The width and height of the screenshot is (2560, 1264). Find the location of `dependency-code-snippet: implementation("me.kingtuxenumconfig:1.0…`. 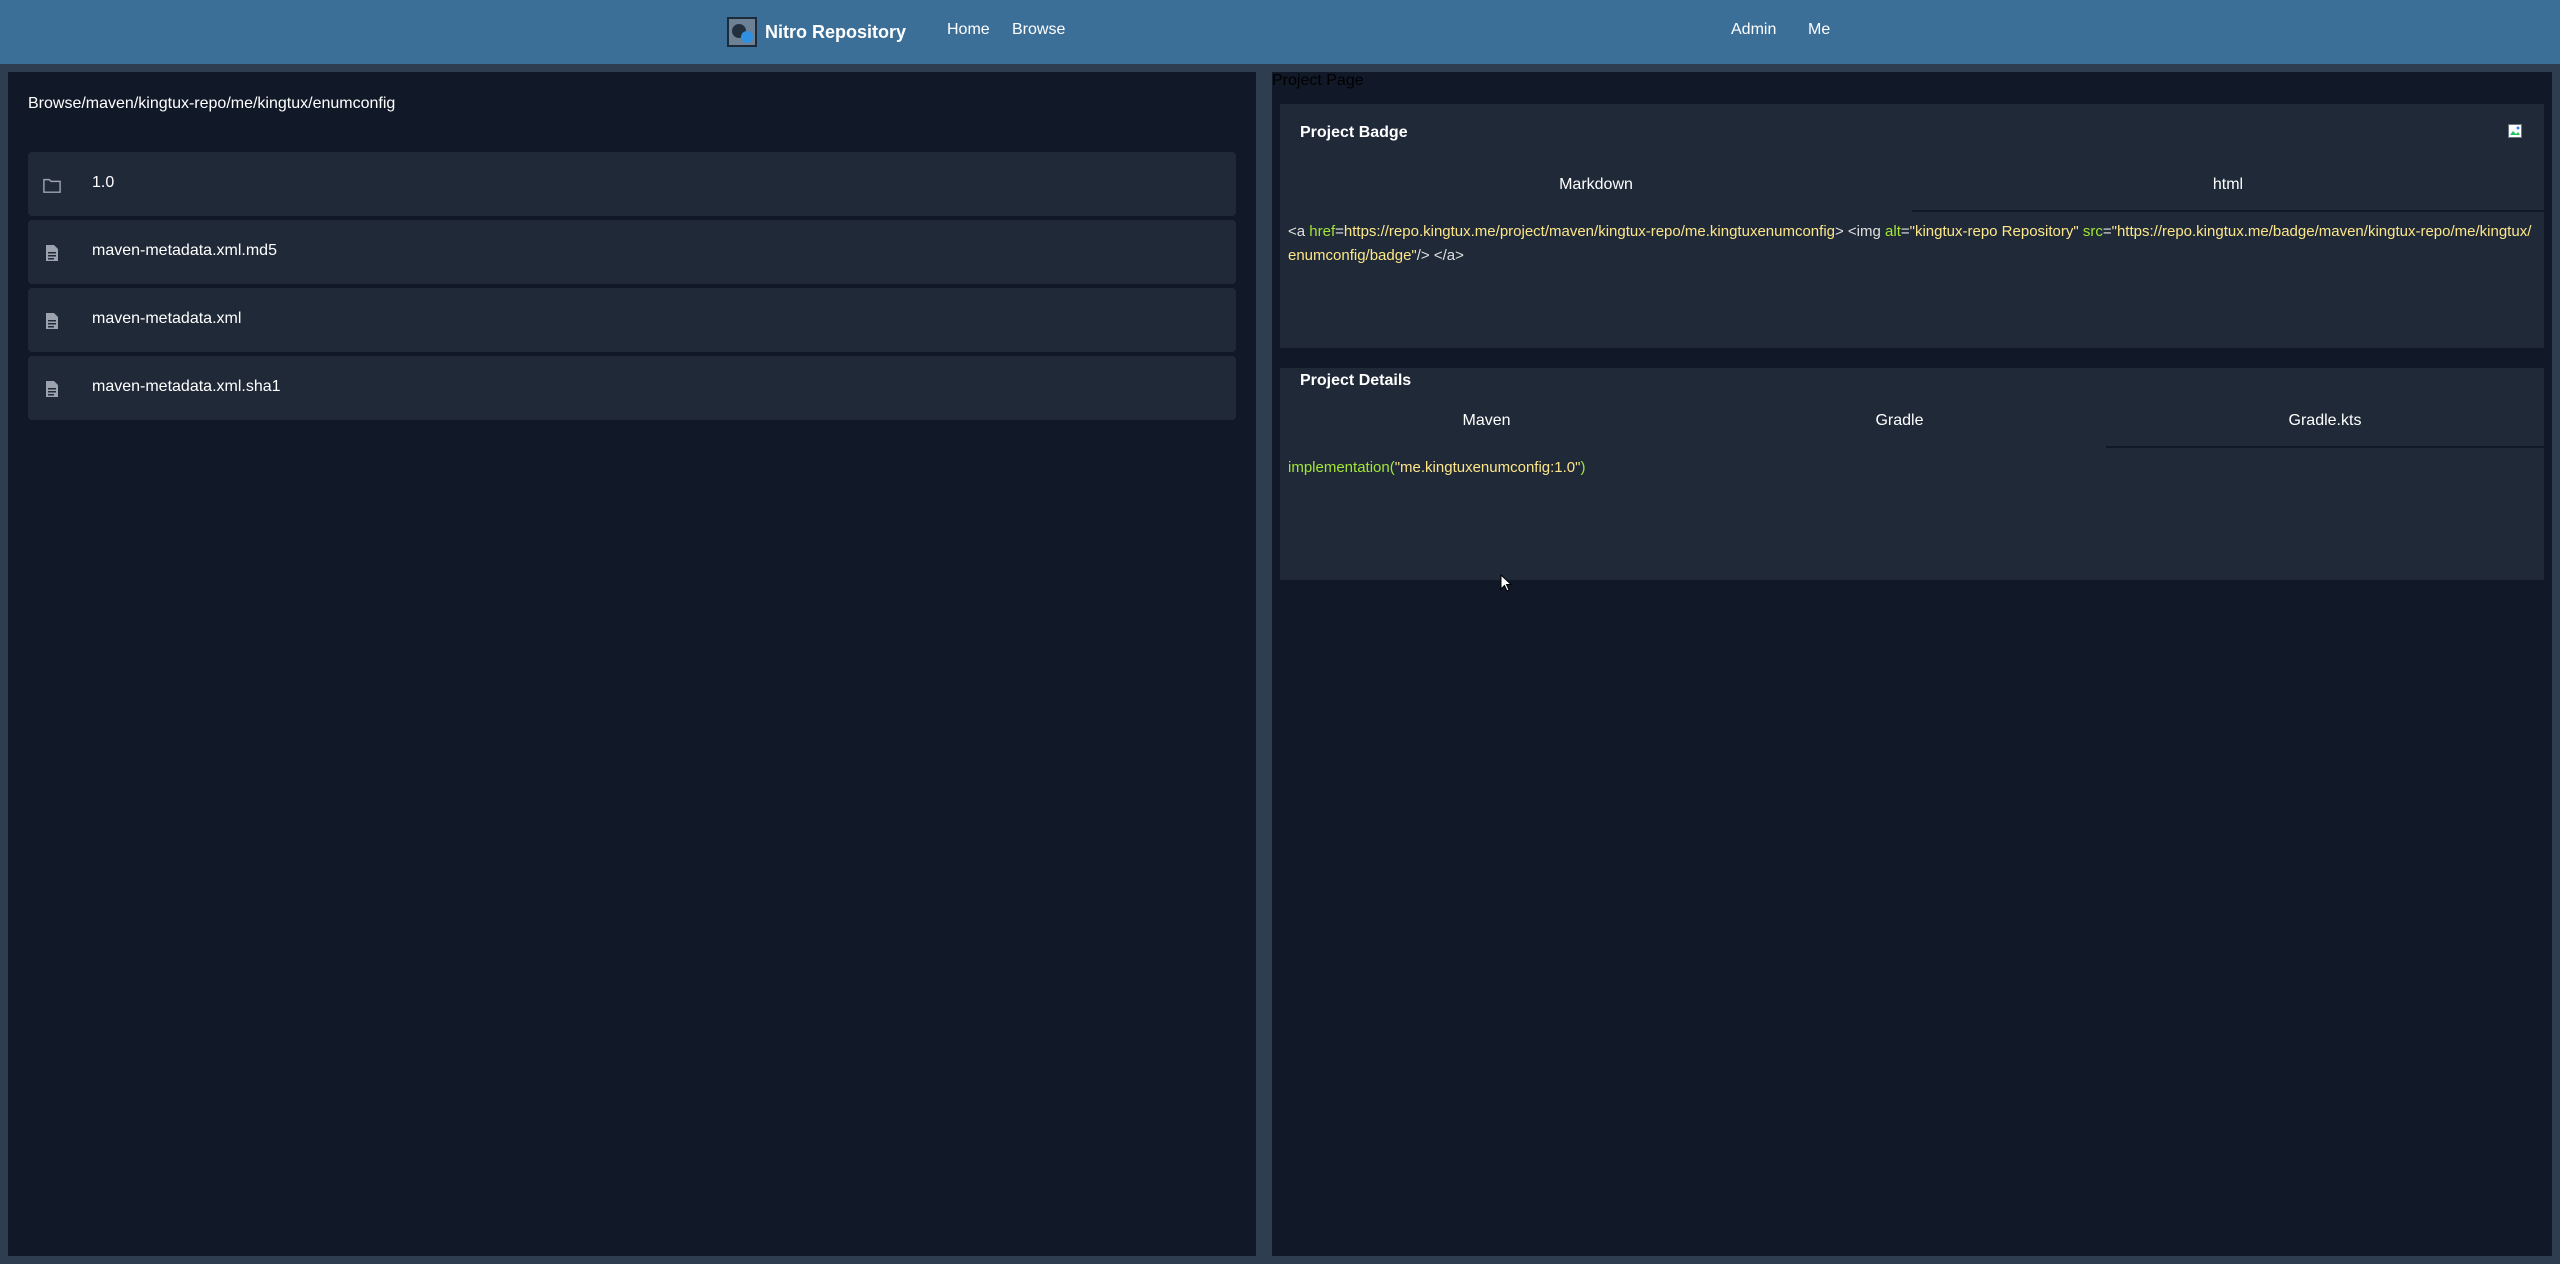

dependency-code-snippet: implementation("me.kingtuxenumconfig:1.0… is located at coordinates (1913, 468).